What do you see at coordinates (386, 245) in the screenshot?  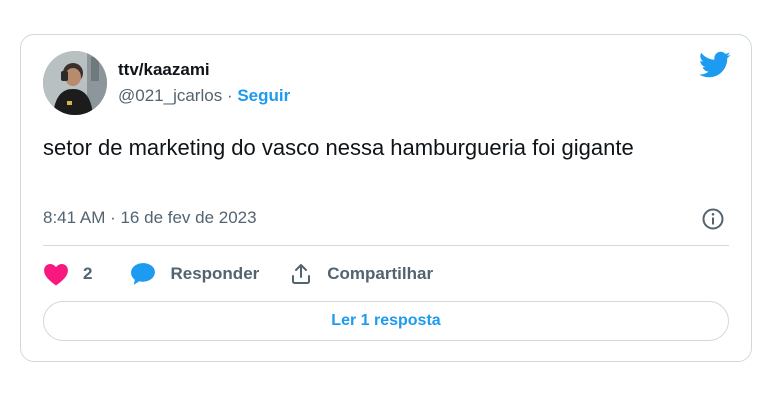 I see `divider` at bounding box center [386, 245].